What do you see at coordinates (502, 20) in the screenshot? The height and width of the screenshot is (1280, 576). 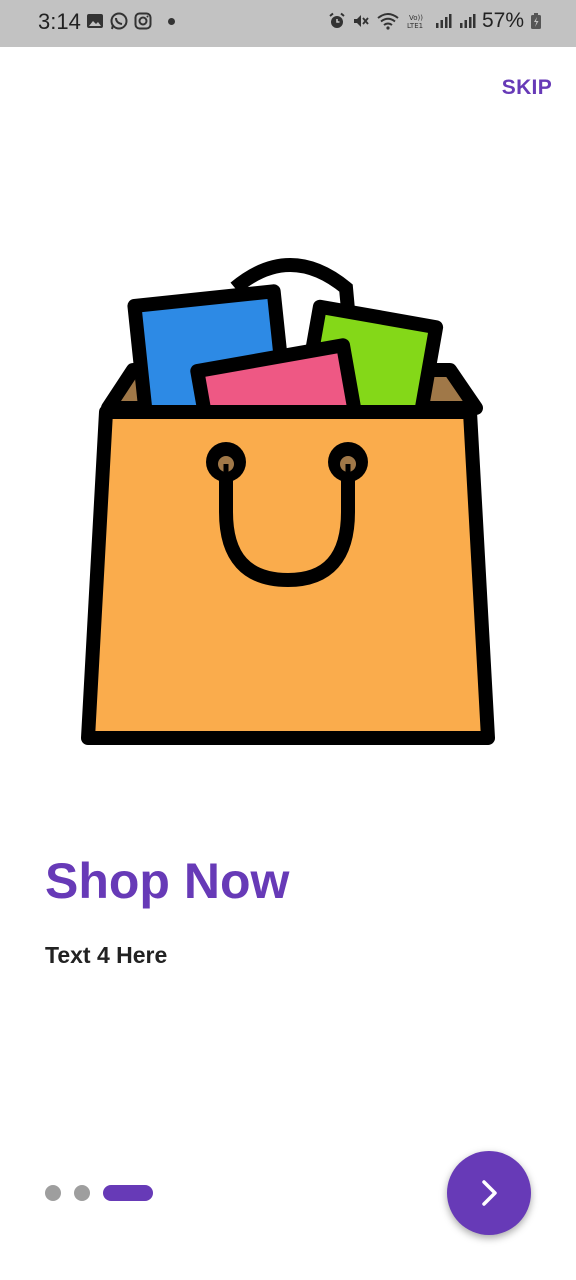 I see `battery-percent: 57%` at bounding box center [502, 20].